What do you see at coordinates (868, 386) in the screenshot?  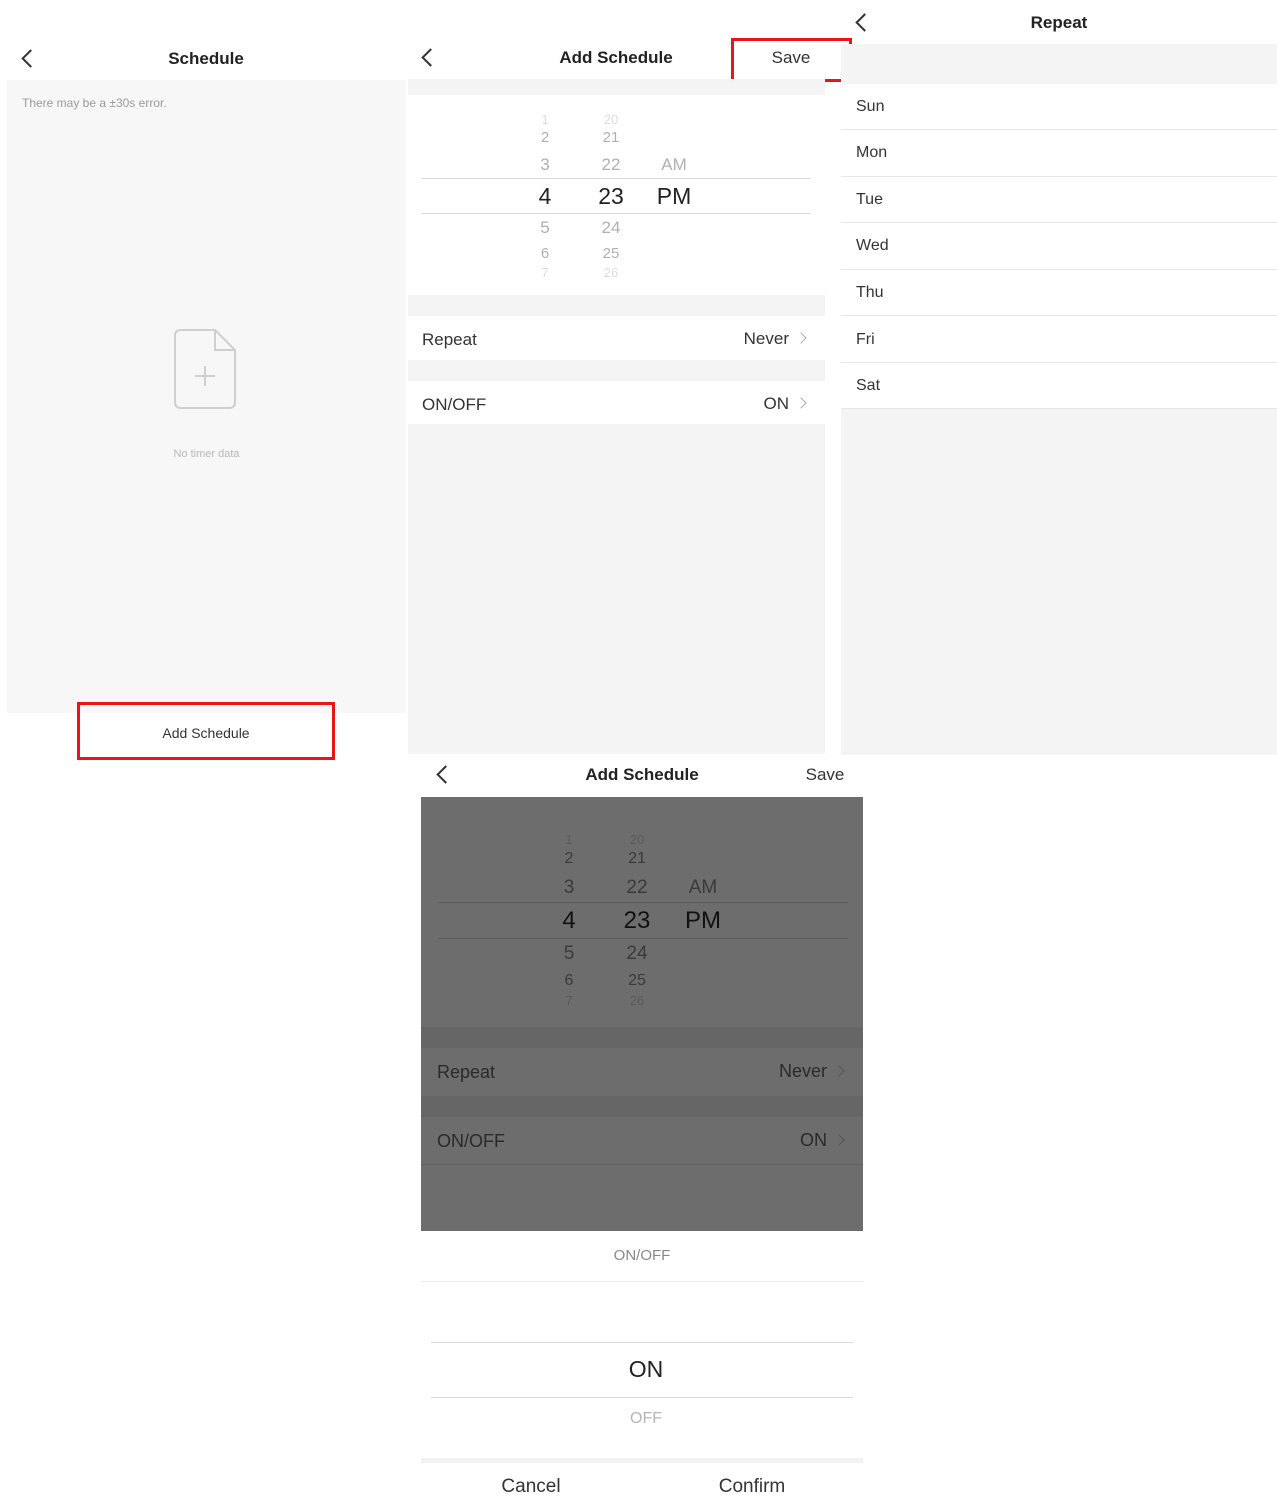 I see `day-sat: Sat` at bounding box center [868, 386].